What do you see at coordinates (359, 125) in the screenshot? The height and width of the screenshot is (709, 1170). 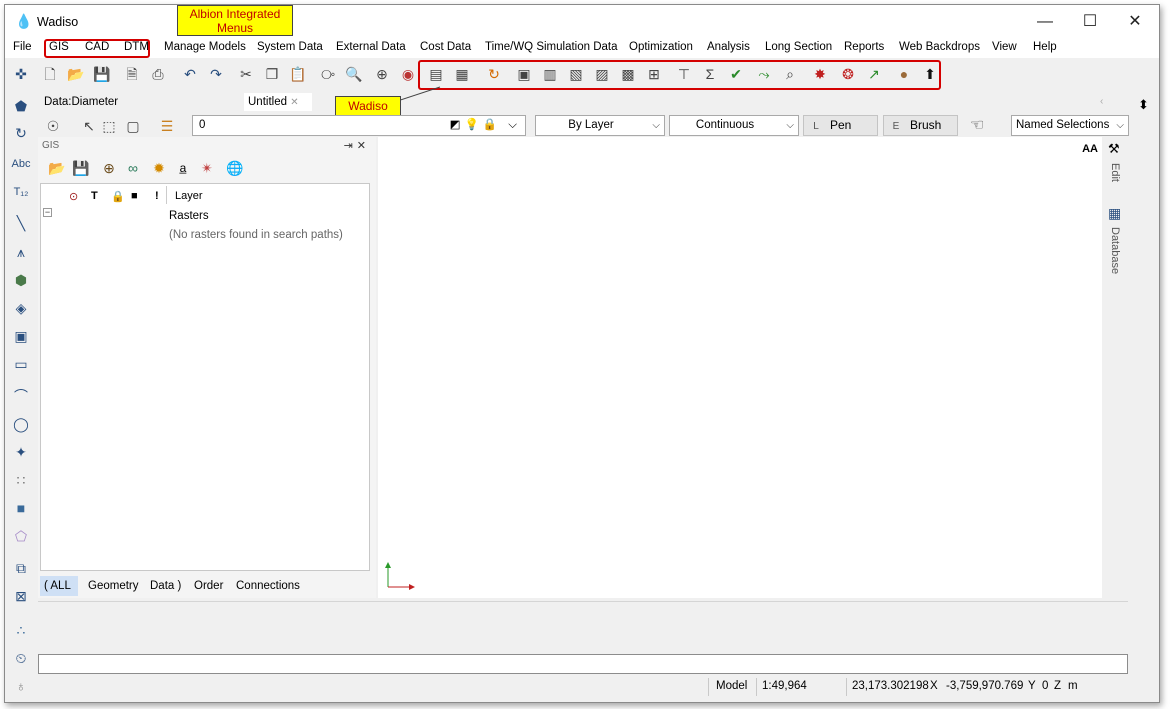 I see `layer-select: 0 ◩💡🔒 ⌵` at bounding box center [359, 125].